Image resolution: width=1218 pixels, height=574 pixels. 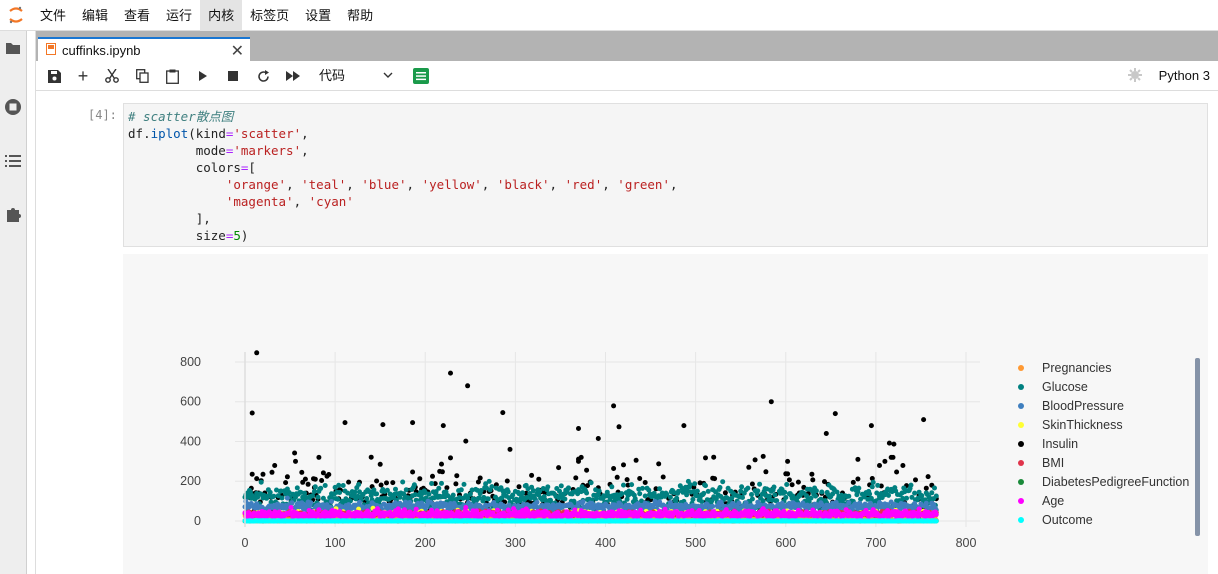 What do you see at coordinates (259, 201) in the screenshot?
I see `code-token: 'magenta'` at bounding box center [259, 201].